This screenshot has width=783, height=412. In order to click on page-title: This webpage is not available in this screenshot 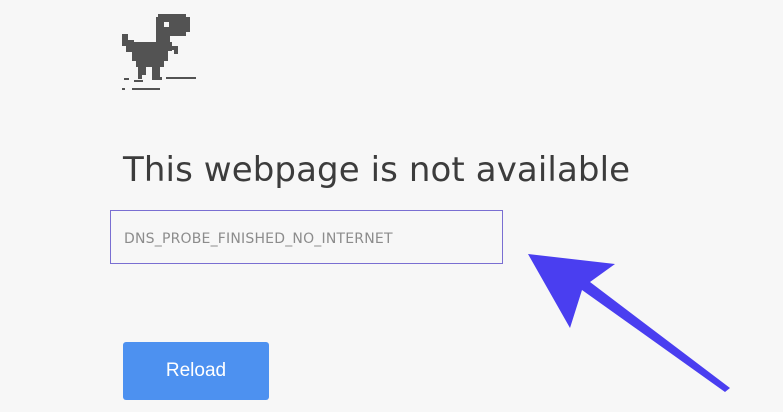, I will do `click(377, 170)`.